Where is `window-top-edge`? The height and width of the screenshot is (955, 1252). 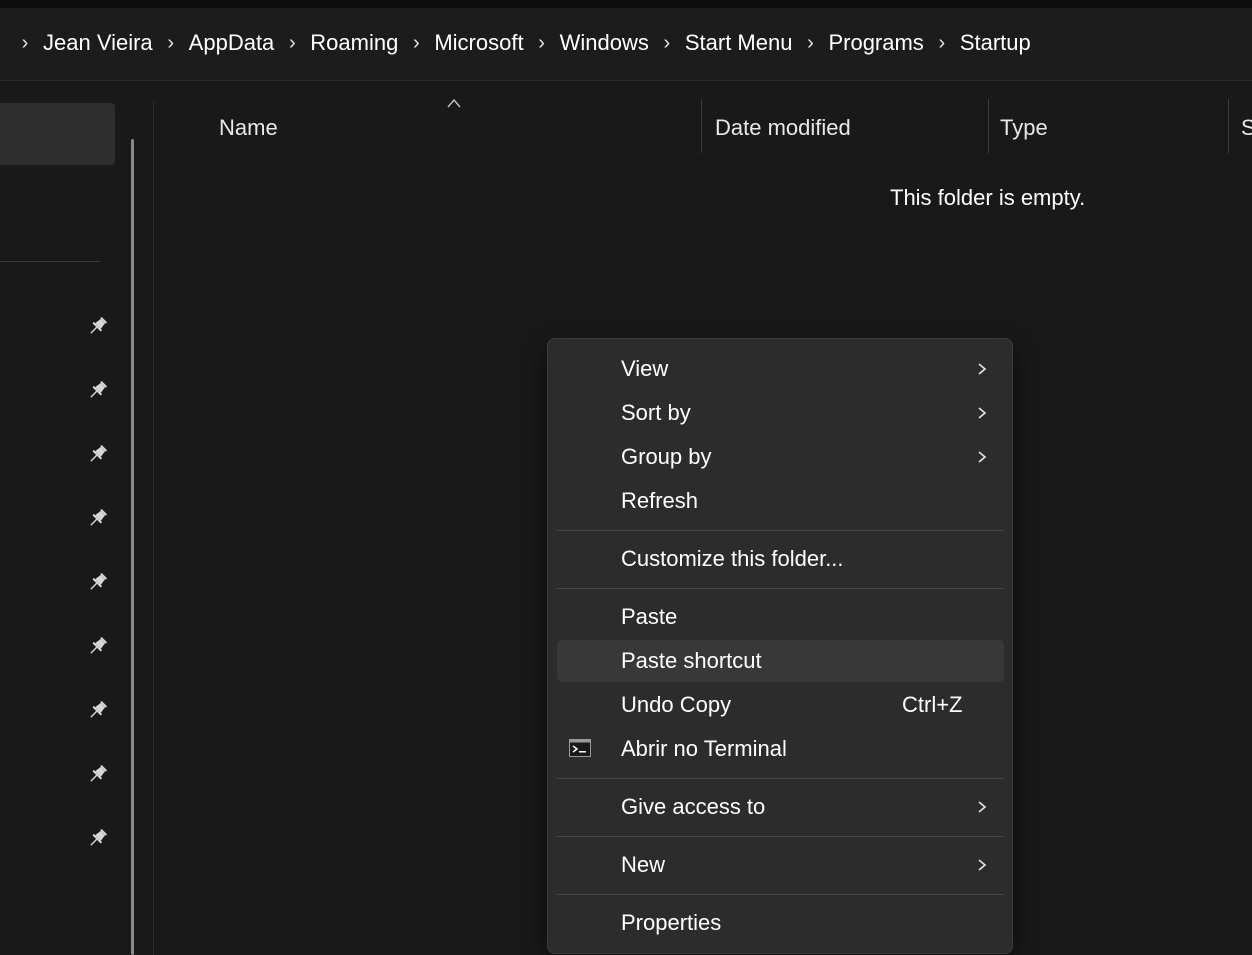
window-top-edge is located at coordinates (626, 4).